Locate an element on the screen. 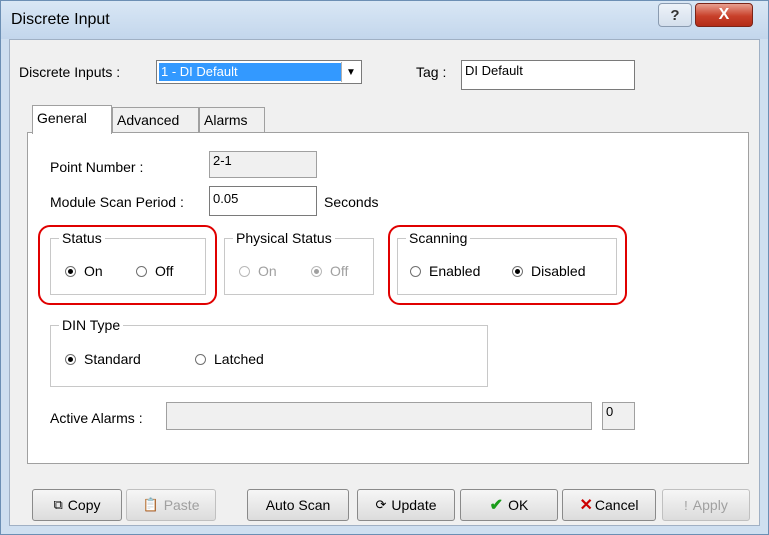 The height and width of the screenshot is (535, 769). din-standard-radio: Standard is located at coordinates (103, 359).